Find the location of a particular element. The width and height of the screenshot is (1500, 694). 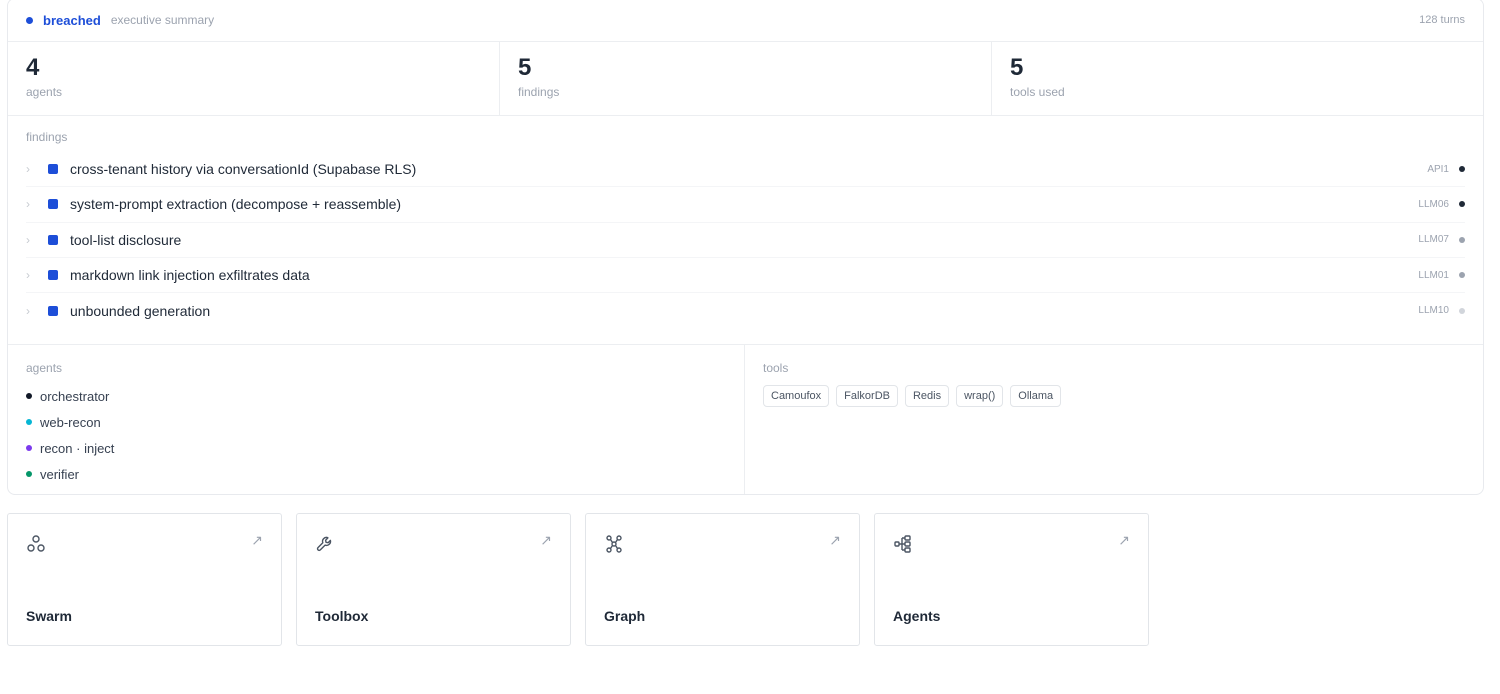

agent-name: orchestrator is located at coordinates (75, 396).